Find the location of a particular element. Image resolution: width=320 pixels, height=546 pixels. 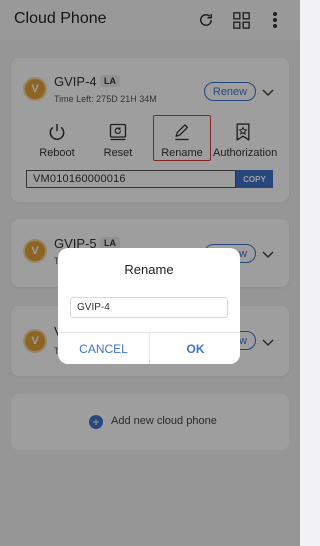

cancel-button: CANCEL is located at coordinates (103, 348).